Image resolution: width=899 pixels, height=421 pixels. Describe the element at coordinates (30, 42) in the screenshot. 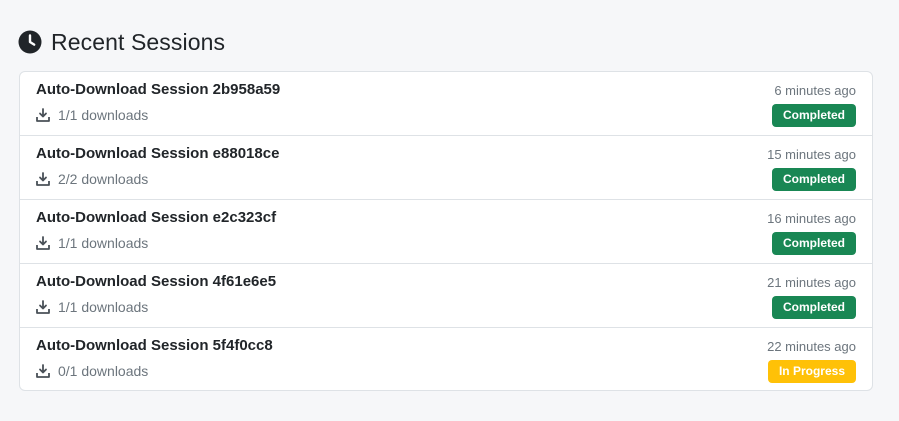

I see `clock-icon` at that location.